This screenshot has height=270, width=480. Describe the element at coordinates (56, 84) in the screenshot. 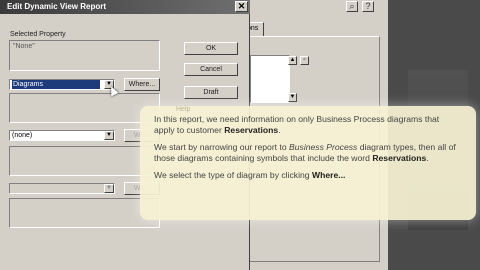

I see `property-select-1-value: Diagrams` at that location.